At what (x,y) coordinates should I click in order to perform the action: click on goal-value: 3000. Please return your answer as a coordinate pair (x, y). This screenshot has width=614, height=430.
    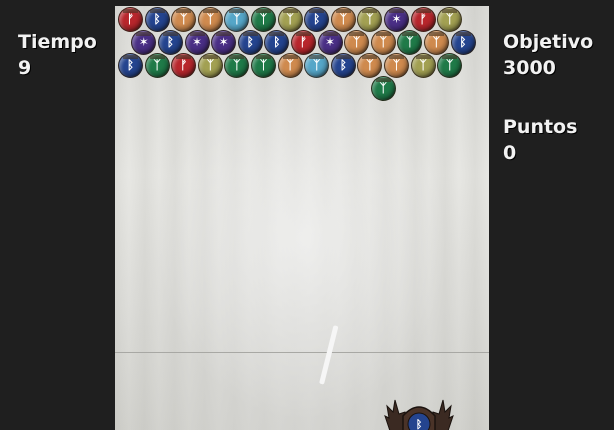
    Looking at the image, I should click on (529, 68).